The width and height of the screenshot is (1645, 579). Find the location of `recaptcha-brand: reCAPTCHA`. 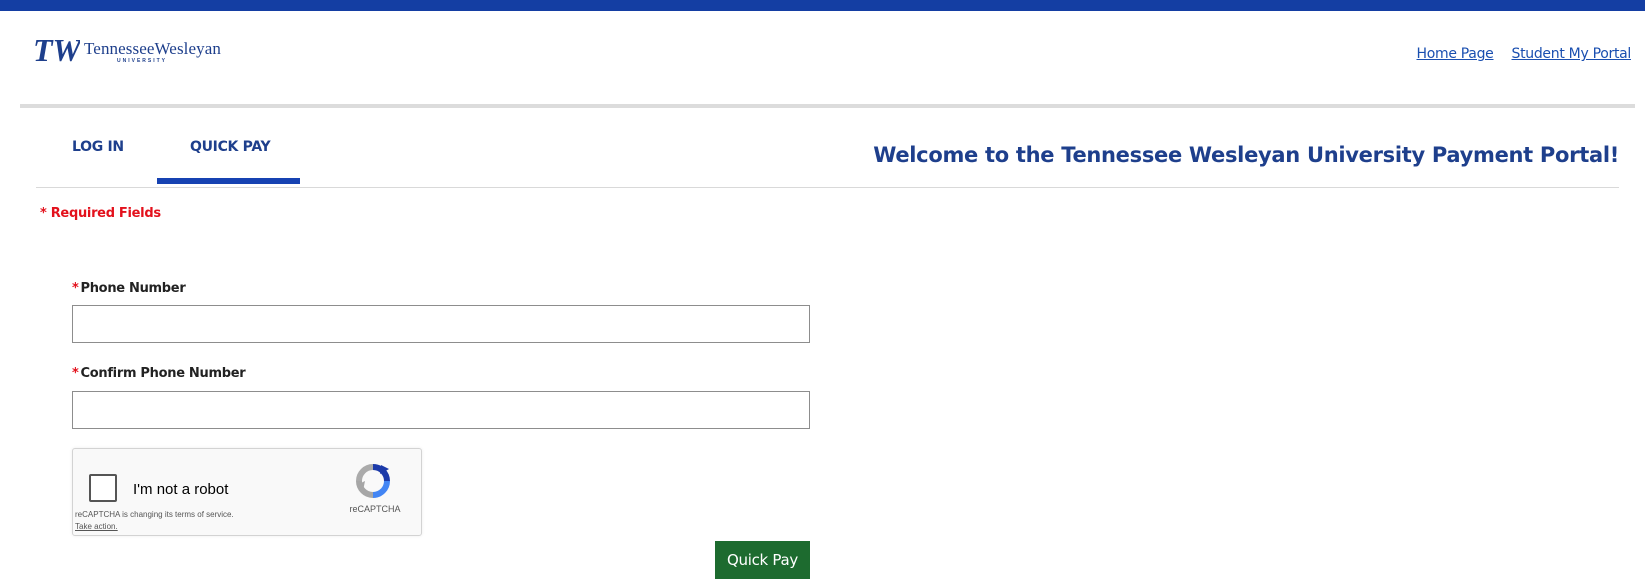

recaptcha-brand: reCAPTCHA is located at coordinates (375, 509).